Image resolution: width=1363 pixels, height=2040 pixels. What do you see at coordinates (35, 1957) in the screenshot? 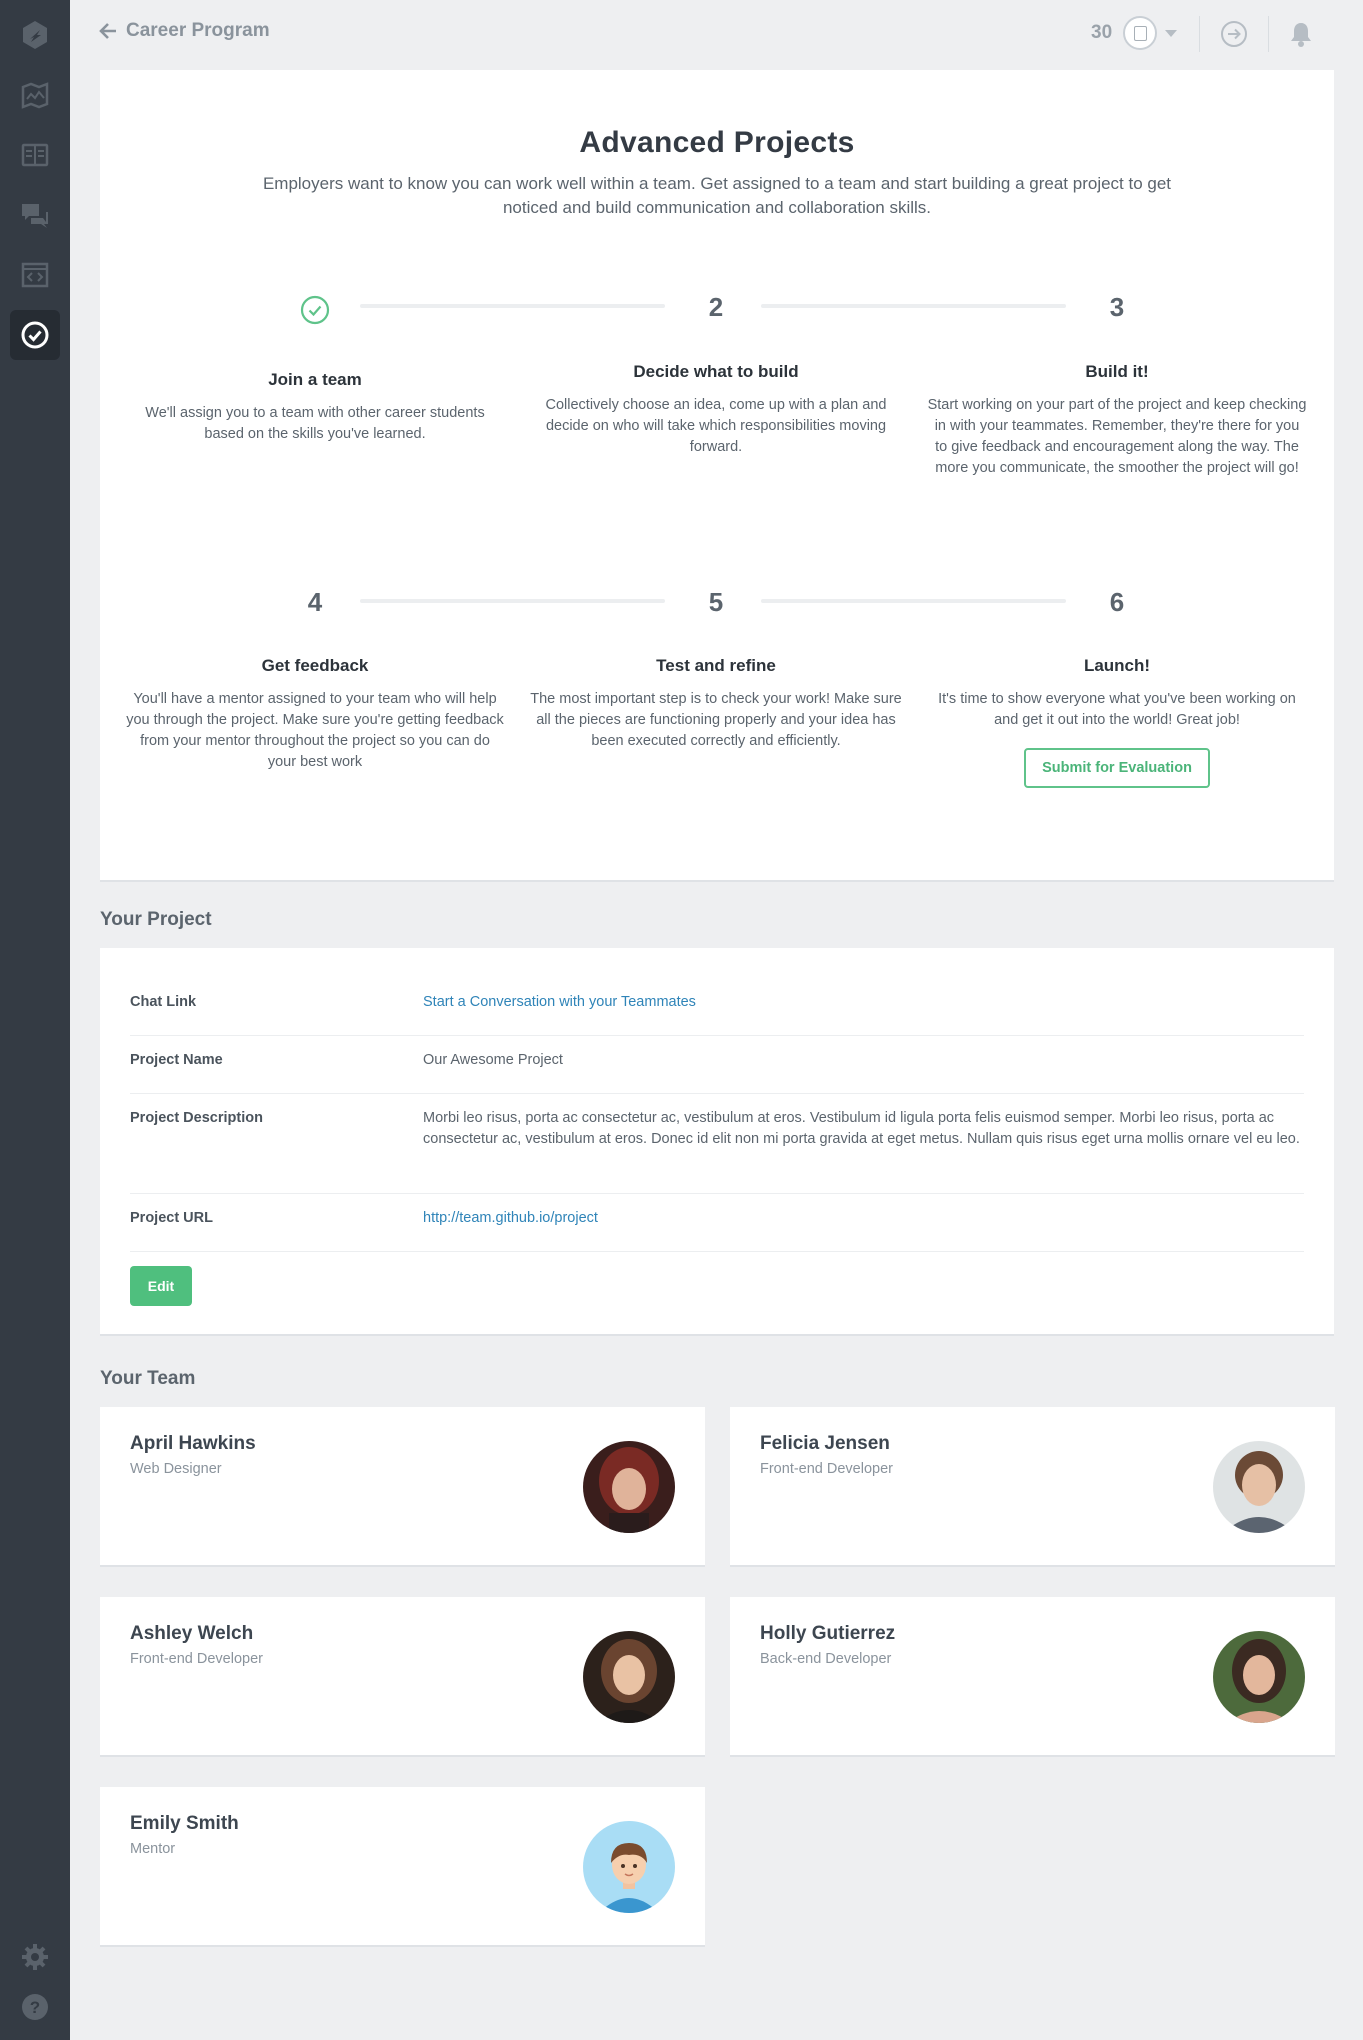
I see `gear-icon` at bounding box center [35, 1957].